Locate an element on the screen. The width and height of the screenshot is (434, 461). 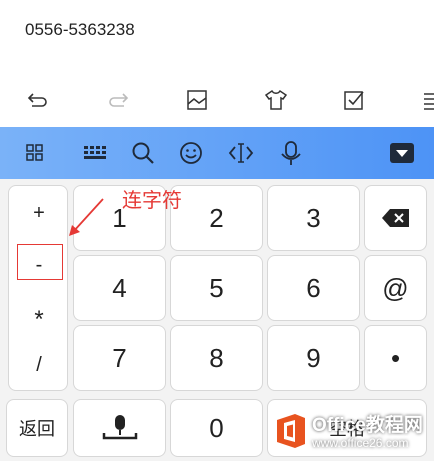
emoji-icon is located at coordinates (191, 153).